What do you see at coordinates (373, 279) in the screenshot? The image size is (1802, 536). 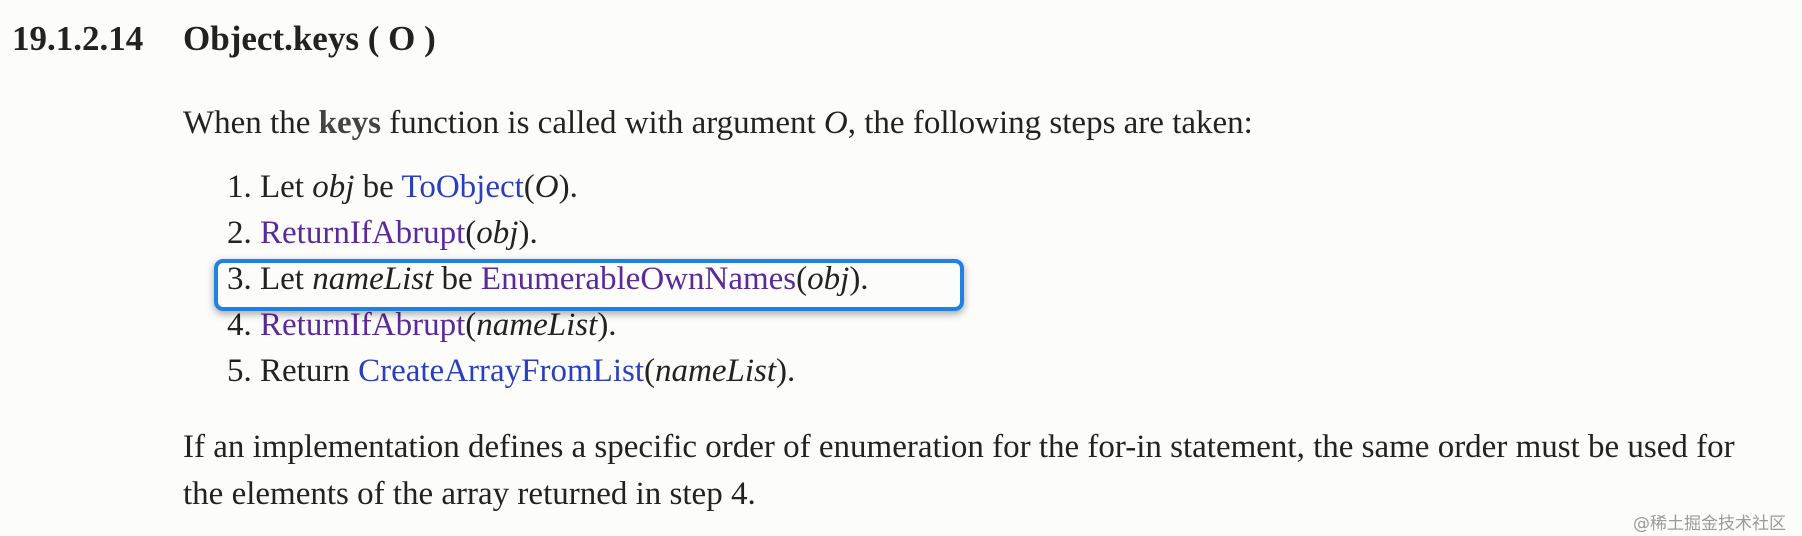 I see `step-variable: nameList` at bounding box center [373, 279].